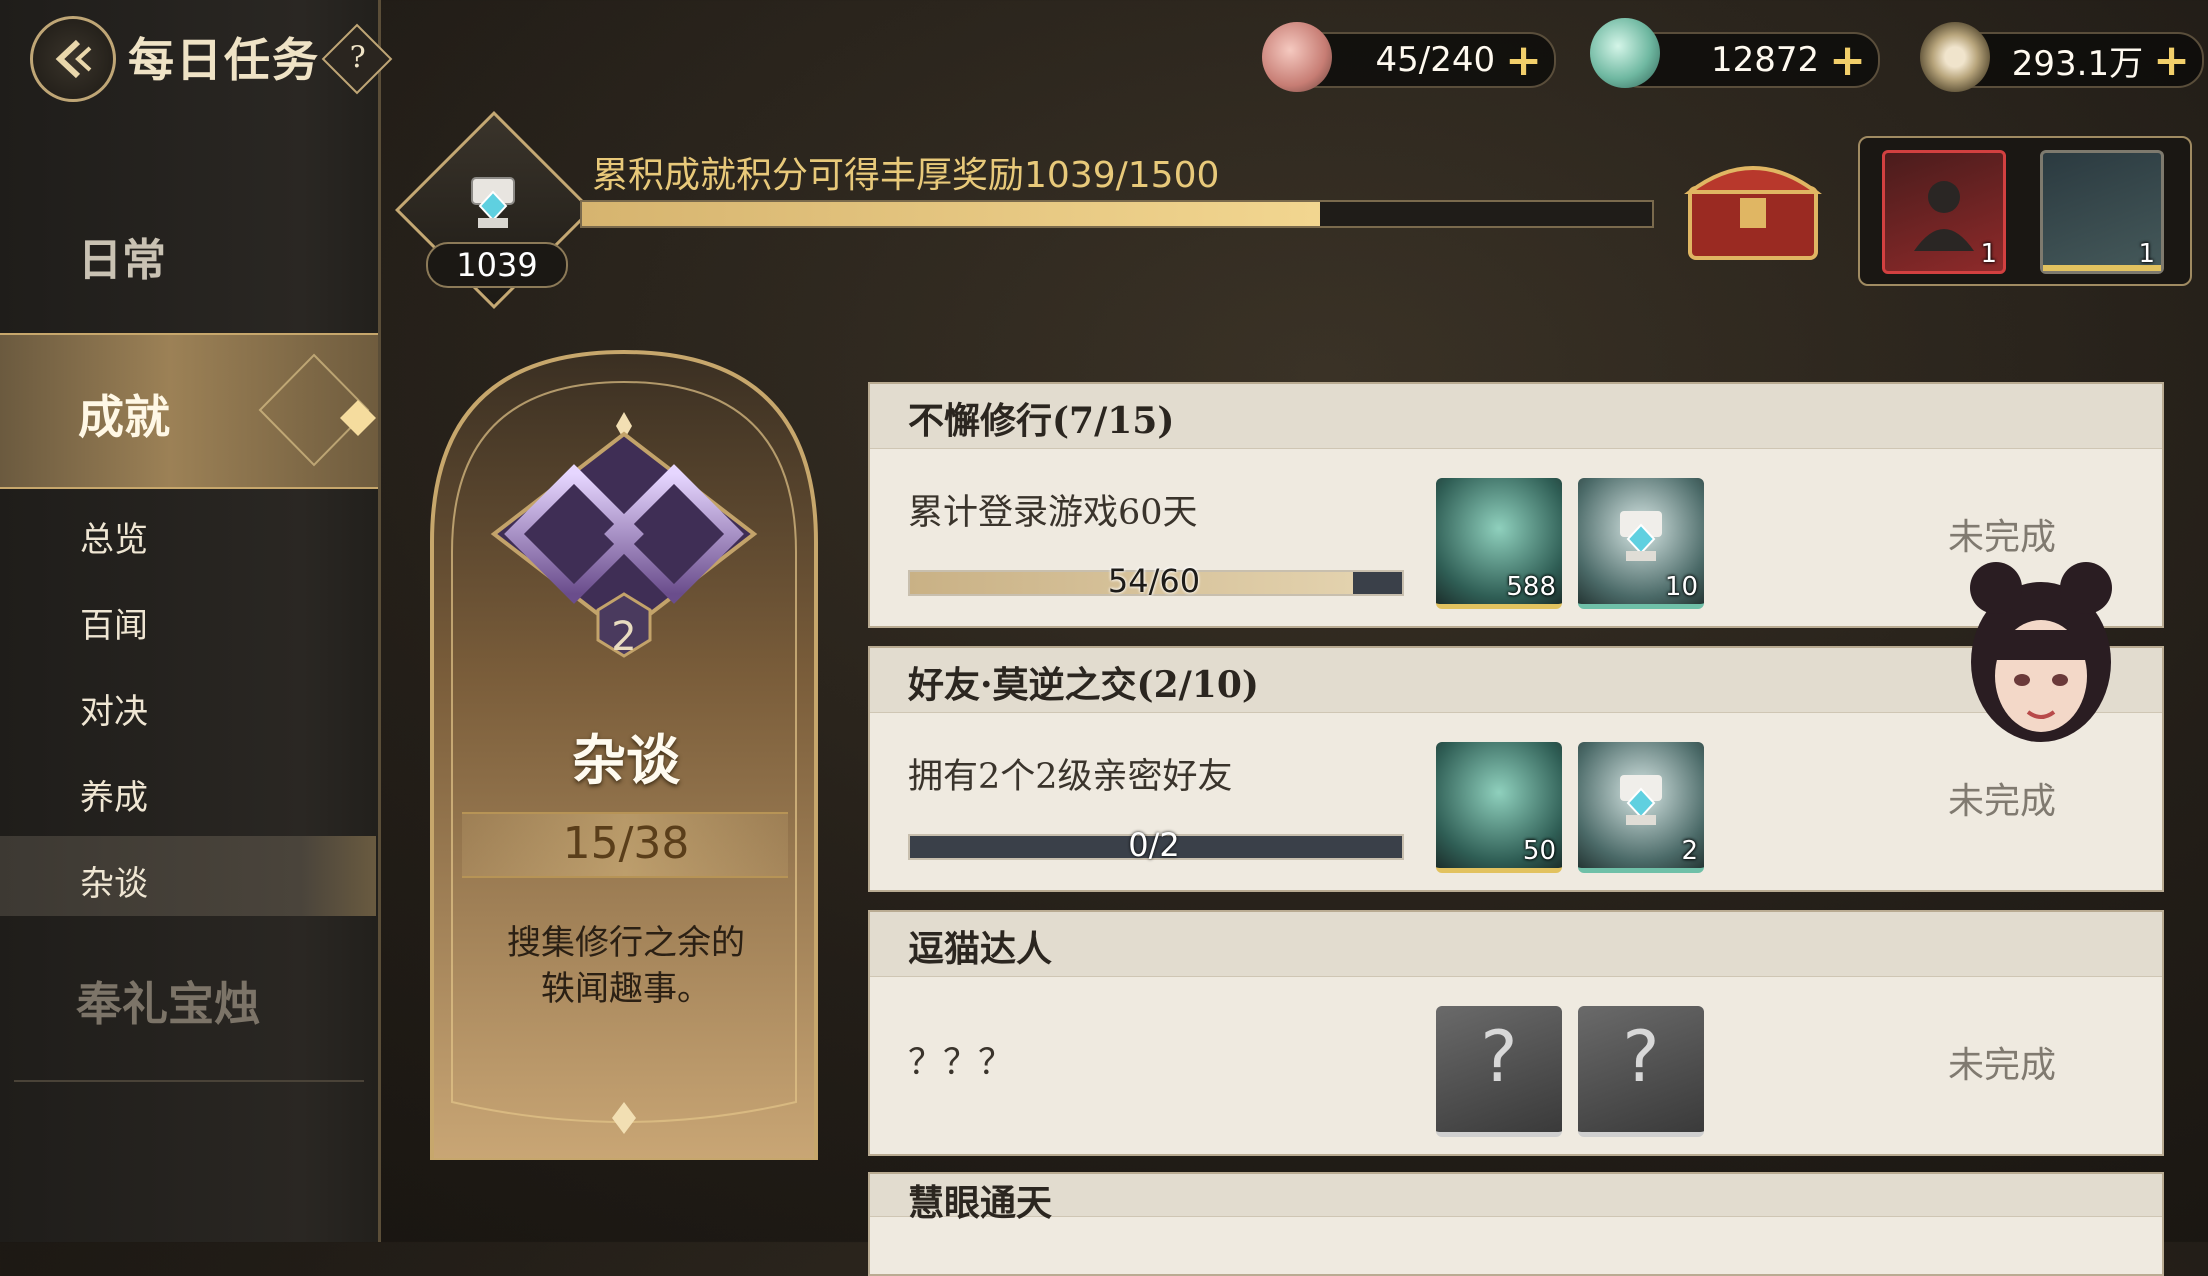 This screenshot has height=1276, width=2208. I want to click on page-title: 每日任务, so click(224, 60).